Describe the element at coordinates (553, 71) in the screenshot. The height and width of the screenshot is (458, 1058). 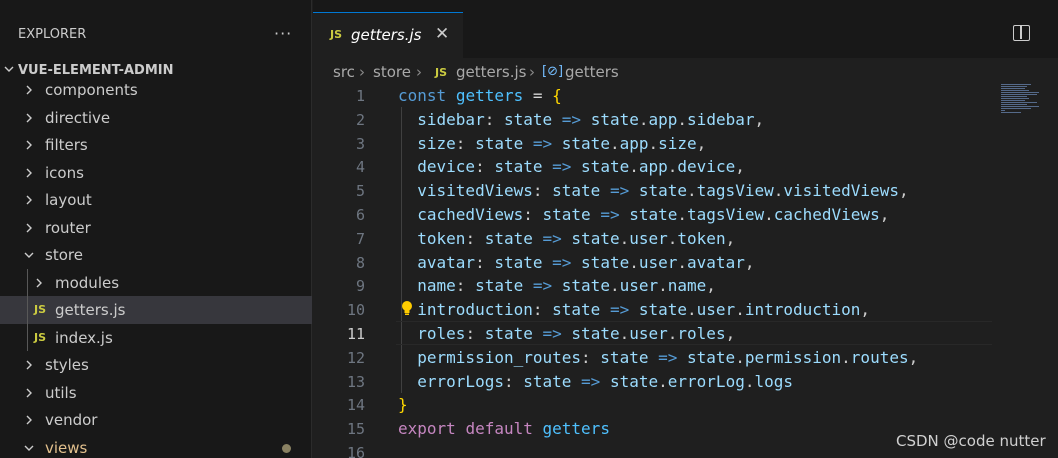
I see `symbol-variable-icon: [⊘]` at that location.